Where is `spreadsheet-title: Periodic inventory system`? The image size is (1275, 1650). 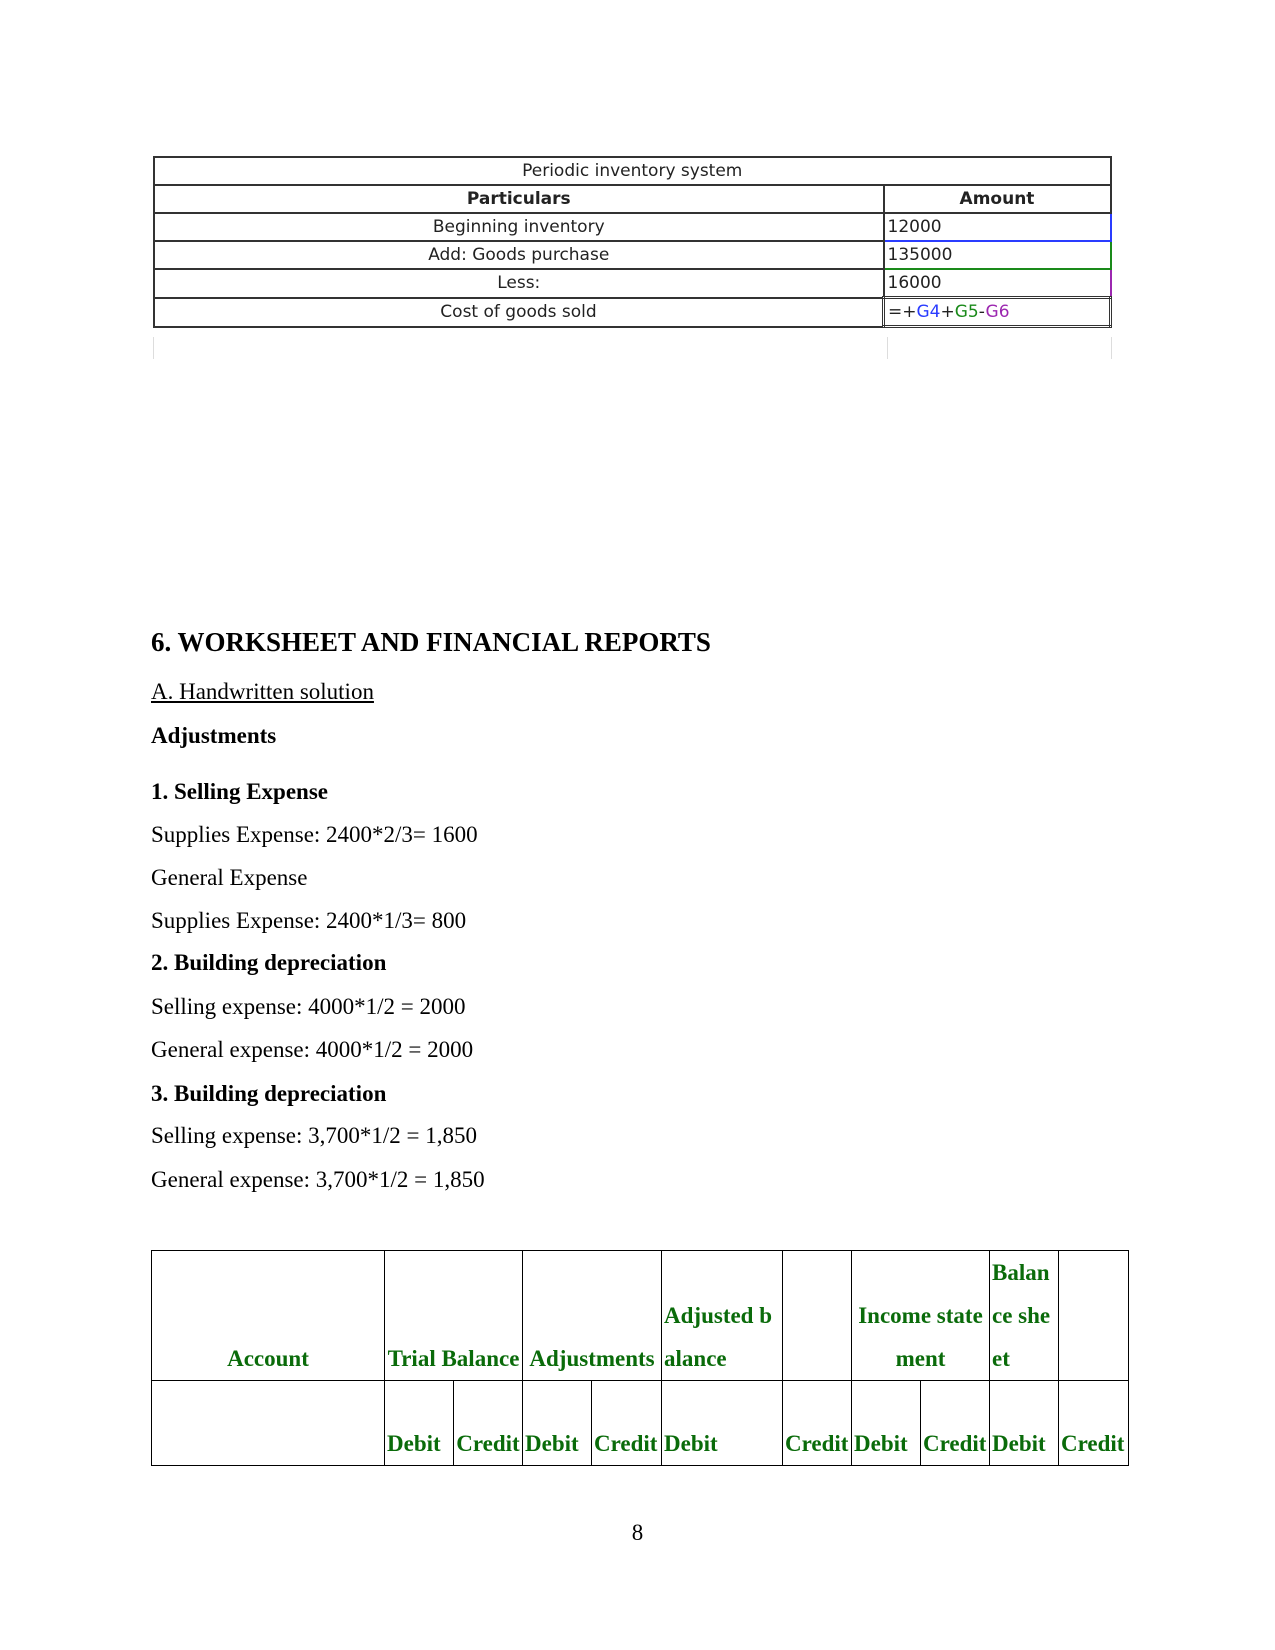 spreadsheet-title: Periodic inventory system is located at coordinates (632, 171).